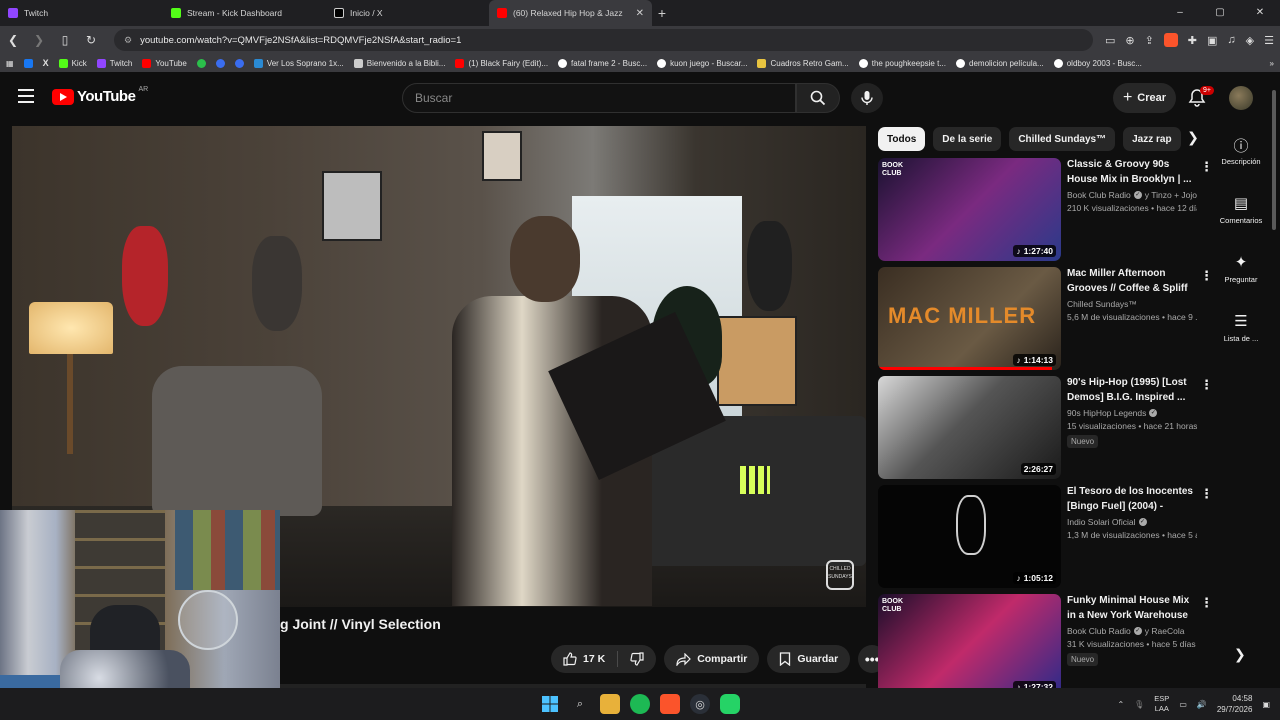 Image resolution: width=1280 pixels, height=720 pixels. What do you see at coordinates (39, 40) in the screenshot?
I see `forward-icon: ❯` at bounding box center [39, 40].